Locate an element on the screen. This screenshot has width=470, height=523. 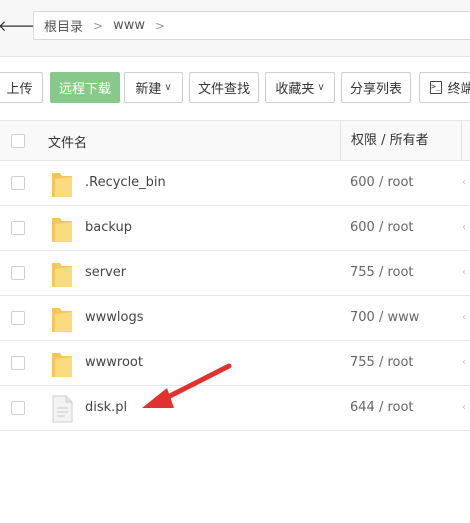
address-bar: 🡐 根目录 > www > is located at coordinates (235, 28).